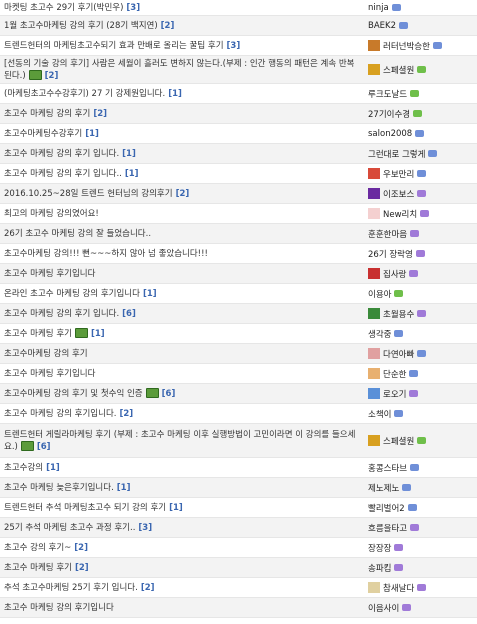 The width and height of the screenshot is (477, 624). What do you see at coordinates (422, 608) in the screenshot?
I see `author-cell: 이음사이` at bounding box center [422, 608].